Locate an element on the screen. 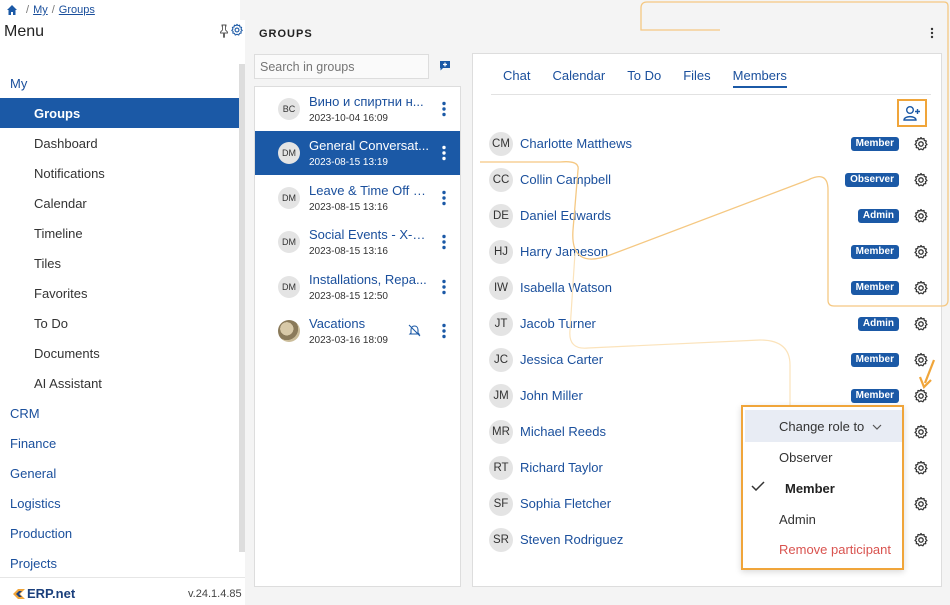 This screenshot has width=950, height=605. member-row: HJ Harry Jameson Member is located at coordinates (709, 252).